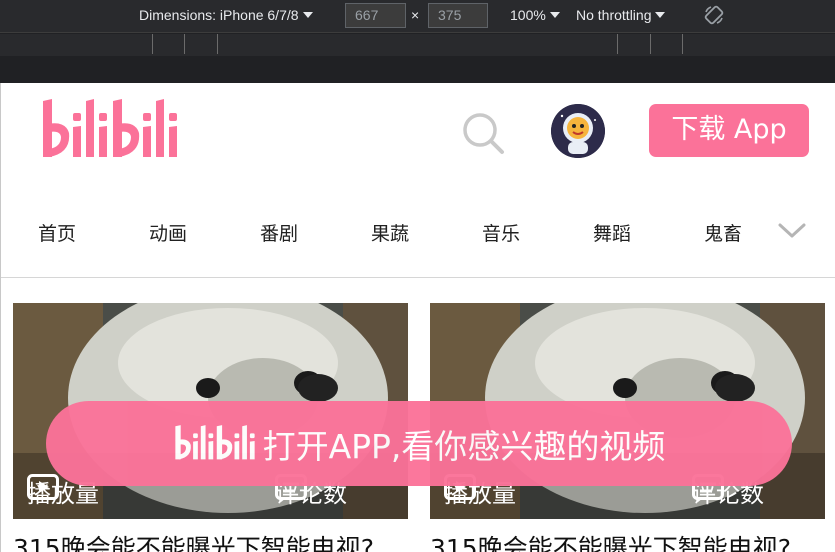 Image resolution: width=835 pixels, height=552 pixels. What do you see at coordinates (714, 15) in the screenshot?
I see `rotate-icon` at bounding box center [714, 15].